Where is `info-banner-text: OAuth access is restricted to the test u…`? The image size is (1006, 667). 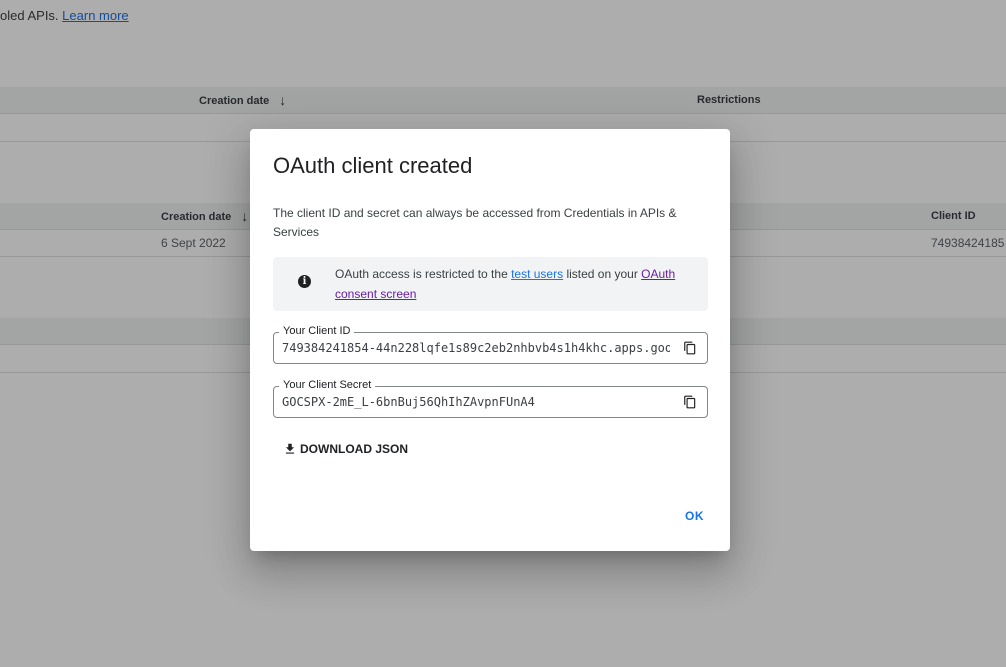
info-banner-text: OAuth access is restricted to the test u… is located at coordinates (515, 284).